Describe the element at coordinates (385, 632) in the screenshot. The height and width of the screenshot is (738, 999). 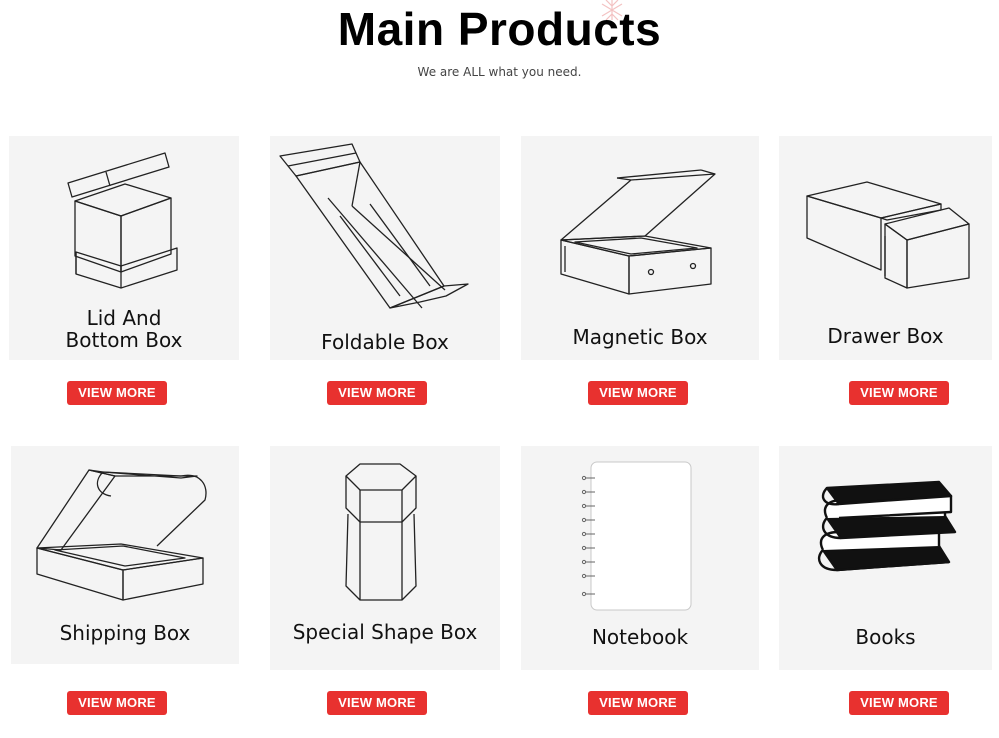
I see `product-label: Special Shape Box` at that location.